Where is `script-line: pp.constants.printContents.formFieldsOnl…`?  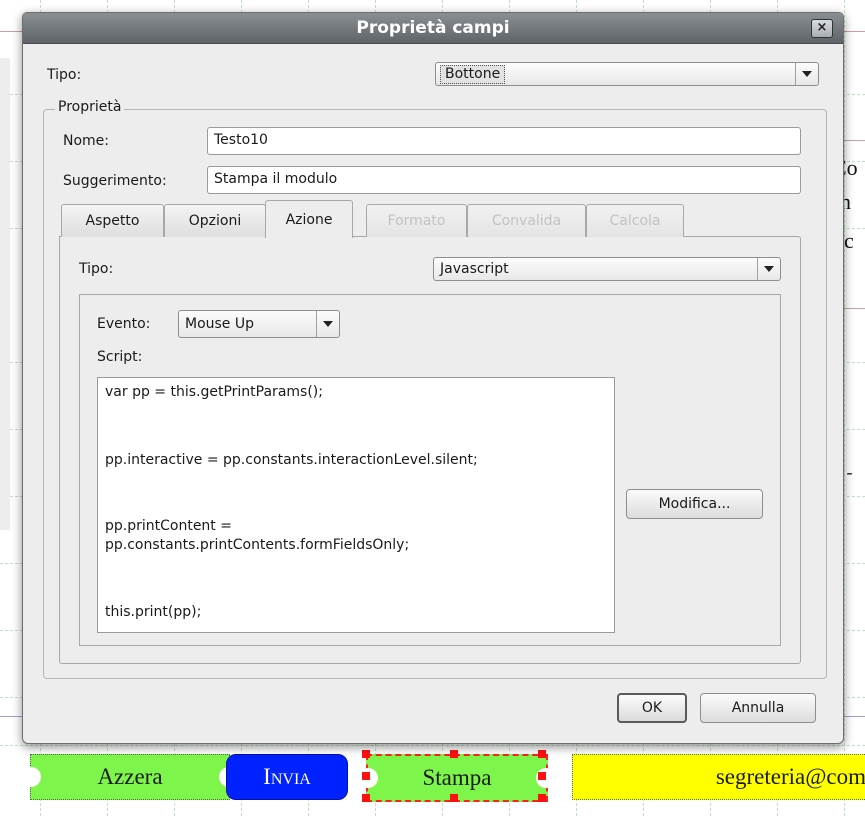
script-line: pp.constants.printContents.formFieldsOnl… is located at coordinates (257, 545).